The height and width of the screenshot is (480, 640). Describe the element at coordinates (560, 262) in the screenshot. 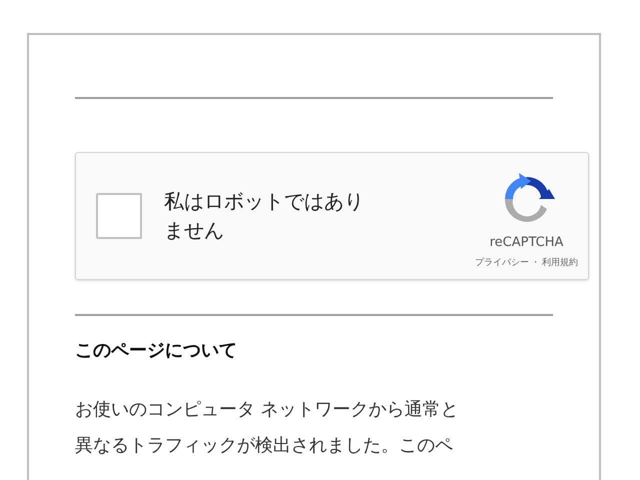

I see `terms-link: 利用規約` at that location.